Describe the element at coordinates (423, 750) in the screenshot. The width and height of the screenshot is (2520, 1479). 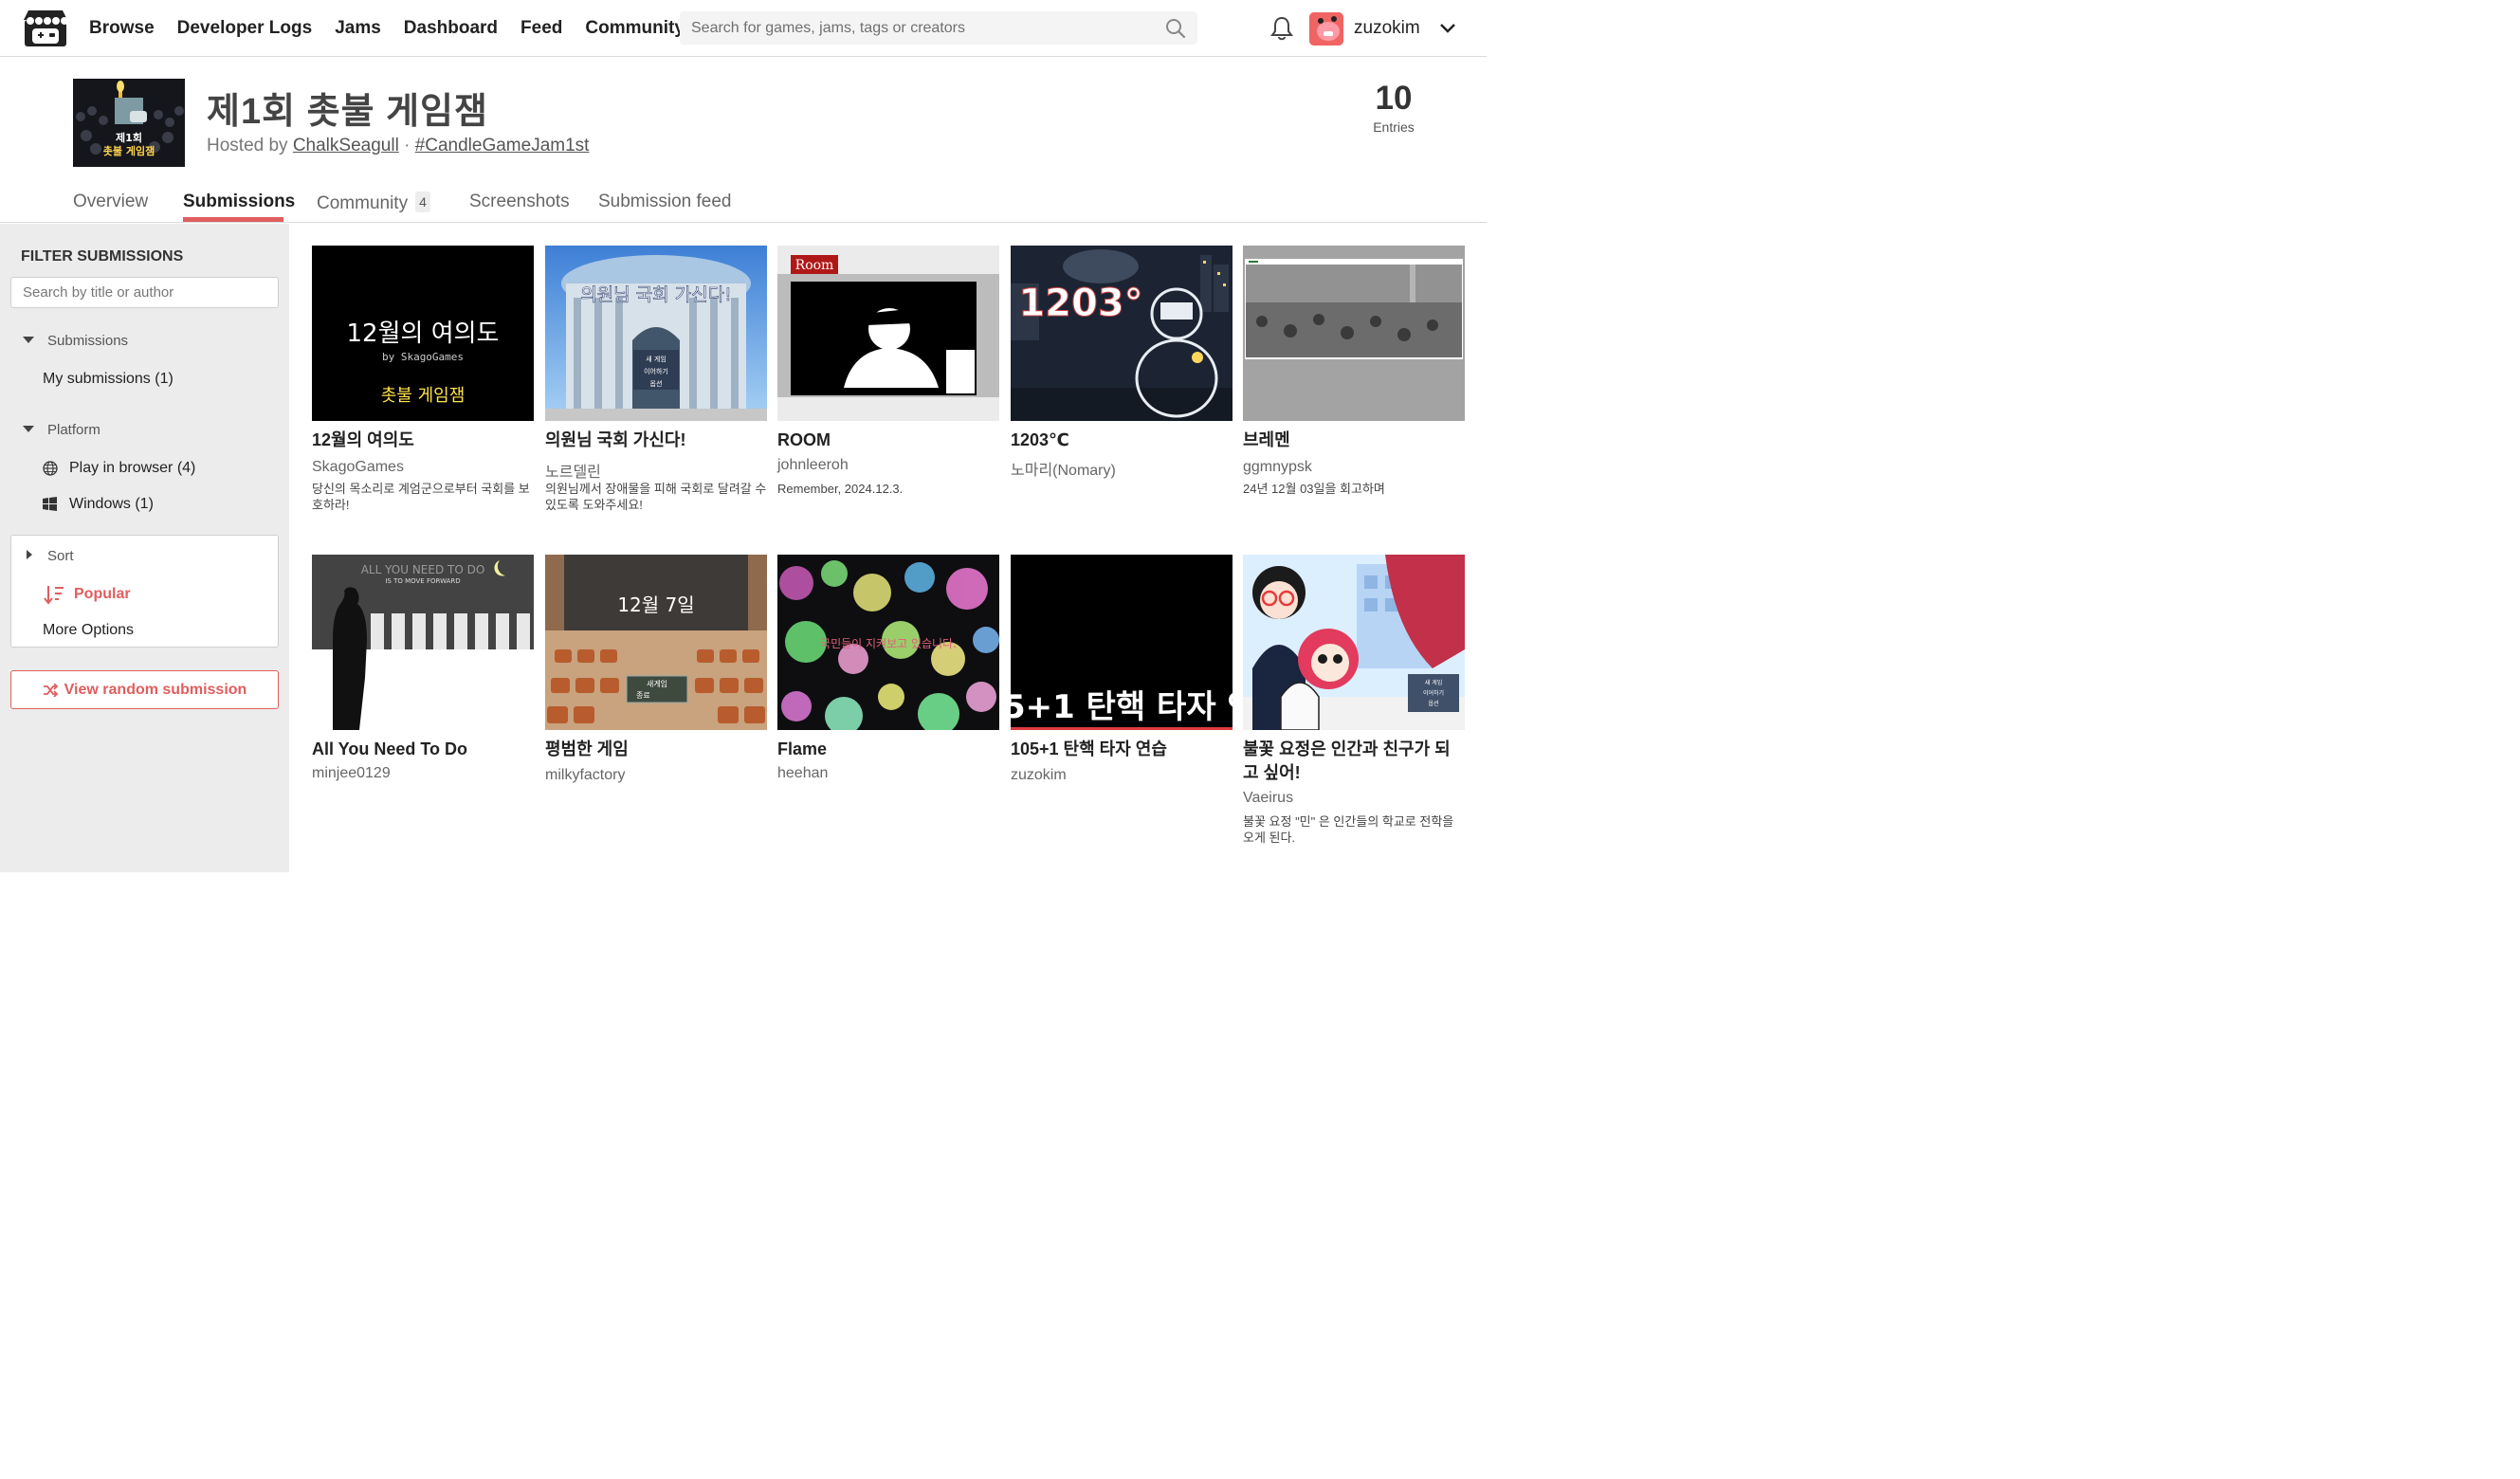
I see `game-title: All You Need To Do` at that location.